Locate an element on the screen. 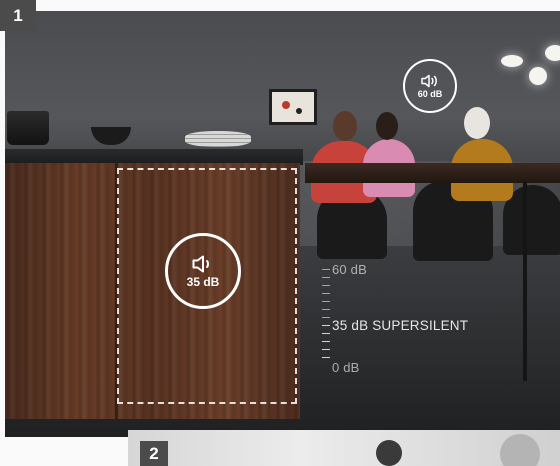  stacked-plates is located at coordinates (218, 139).